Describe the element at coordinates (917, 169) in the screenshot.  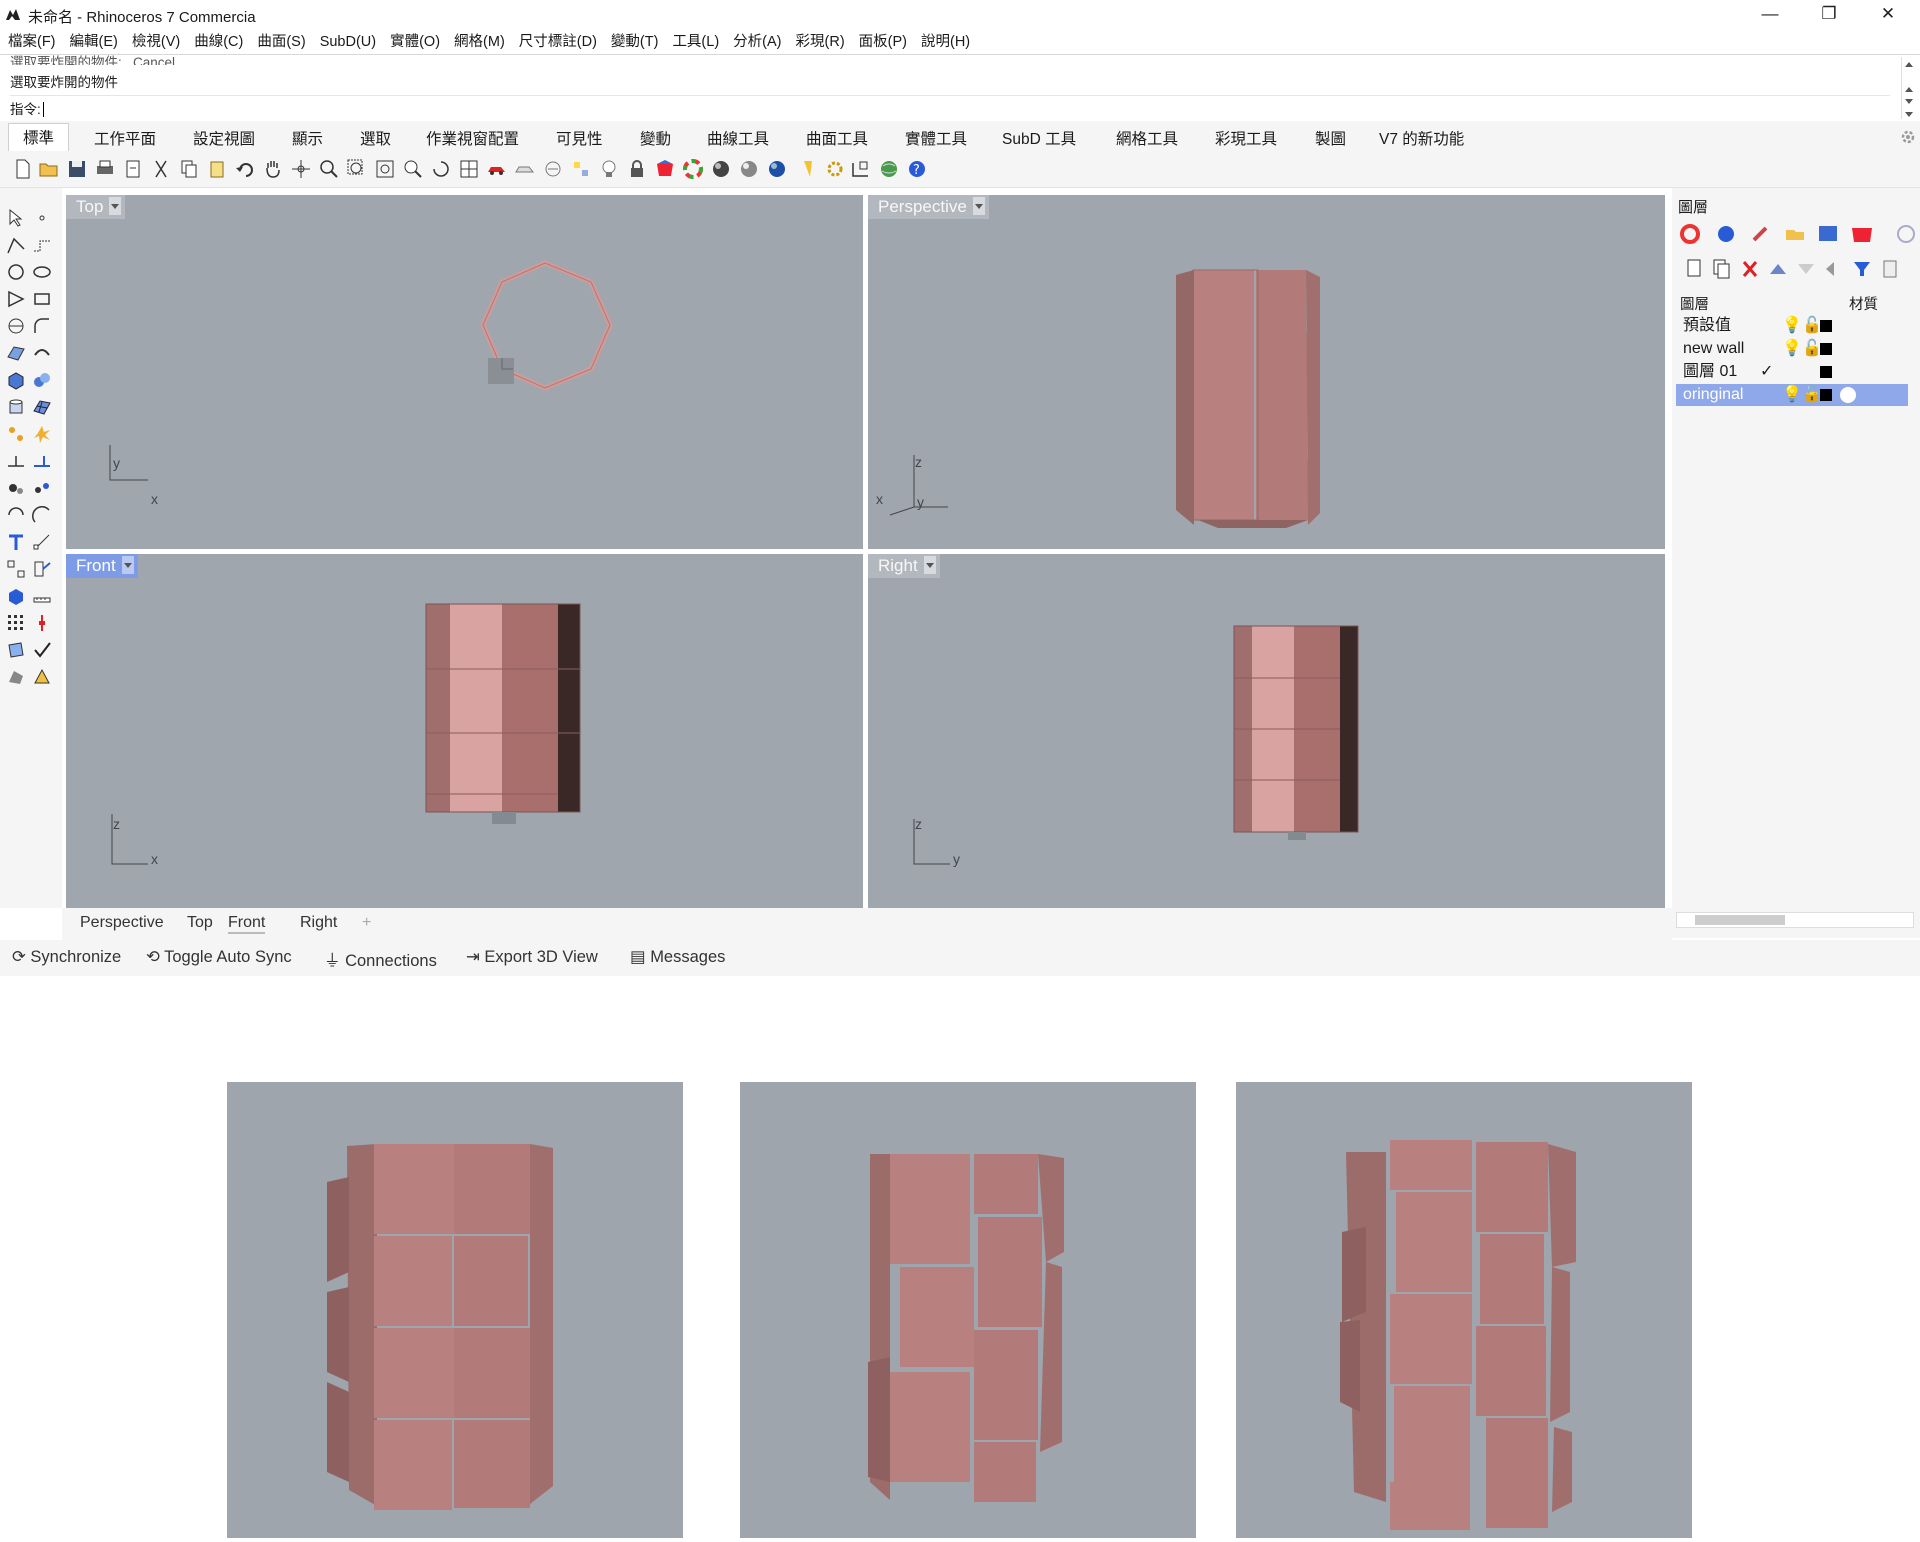
I see `help-icon: ?` at that location.